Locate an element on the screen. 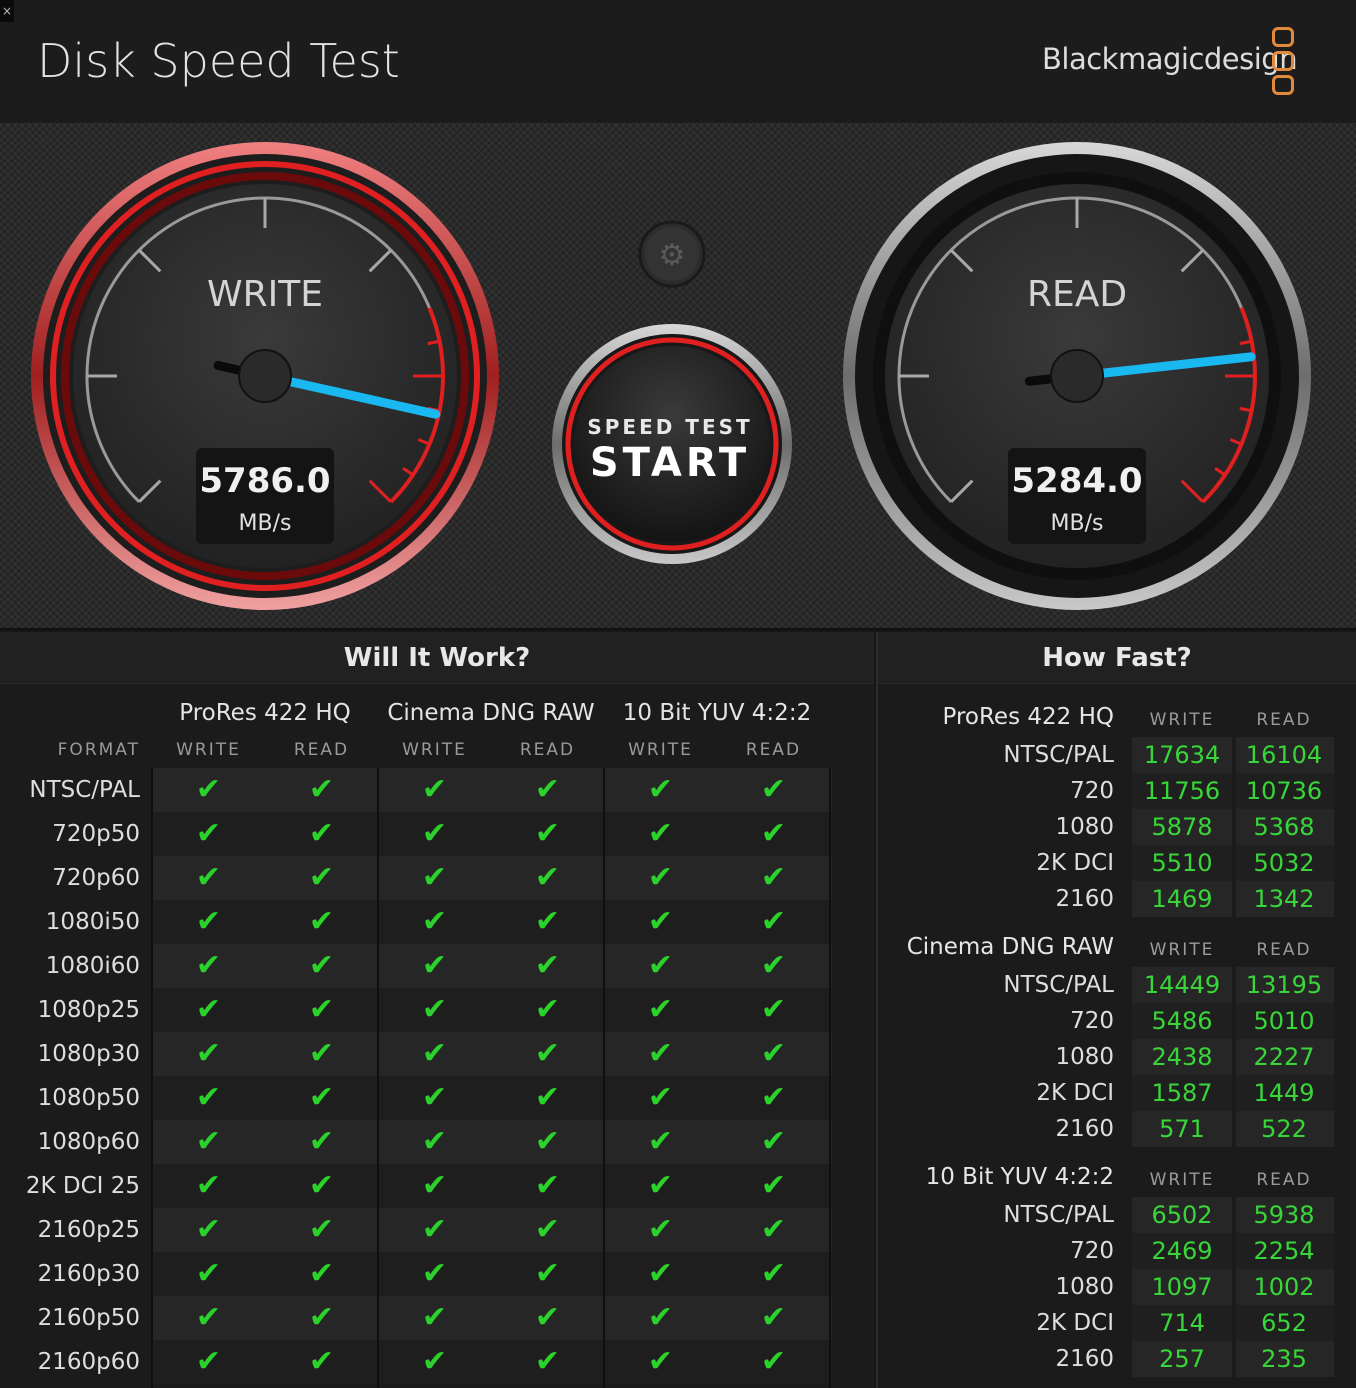  write-value: 5786.0 is located at coordinates (264, 481).